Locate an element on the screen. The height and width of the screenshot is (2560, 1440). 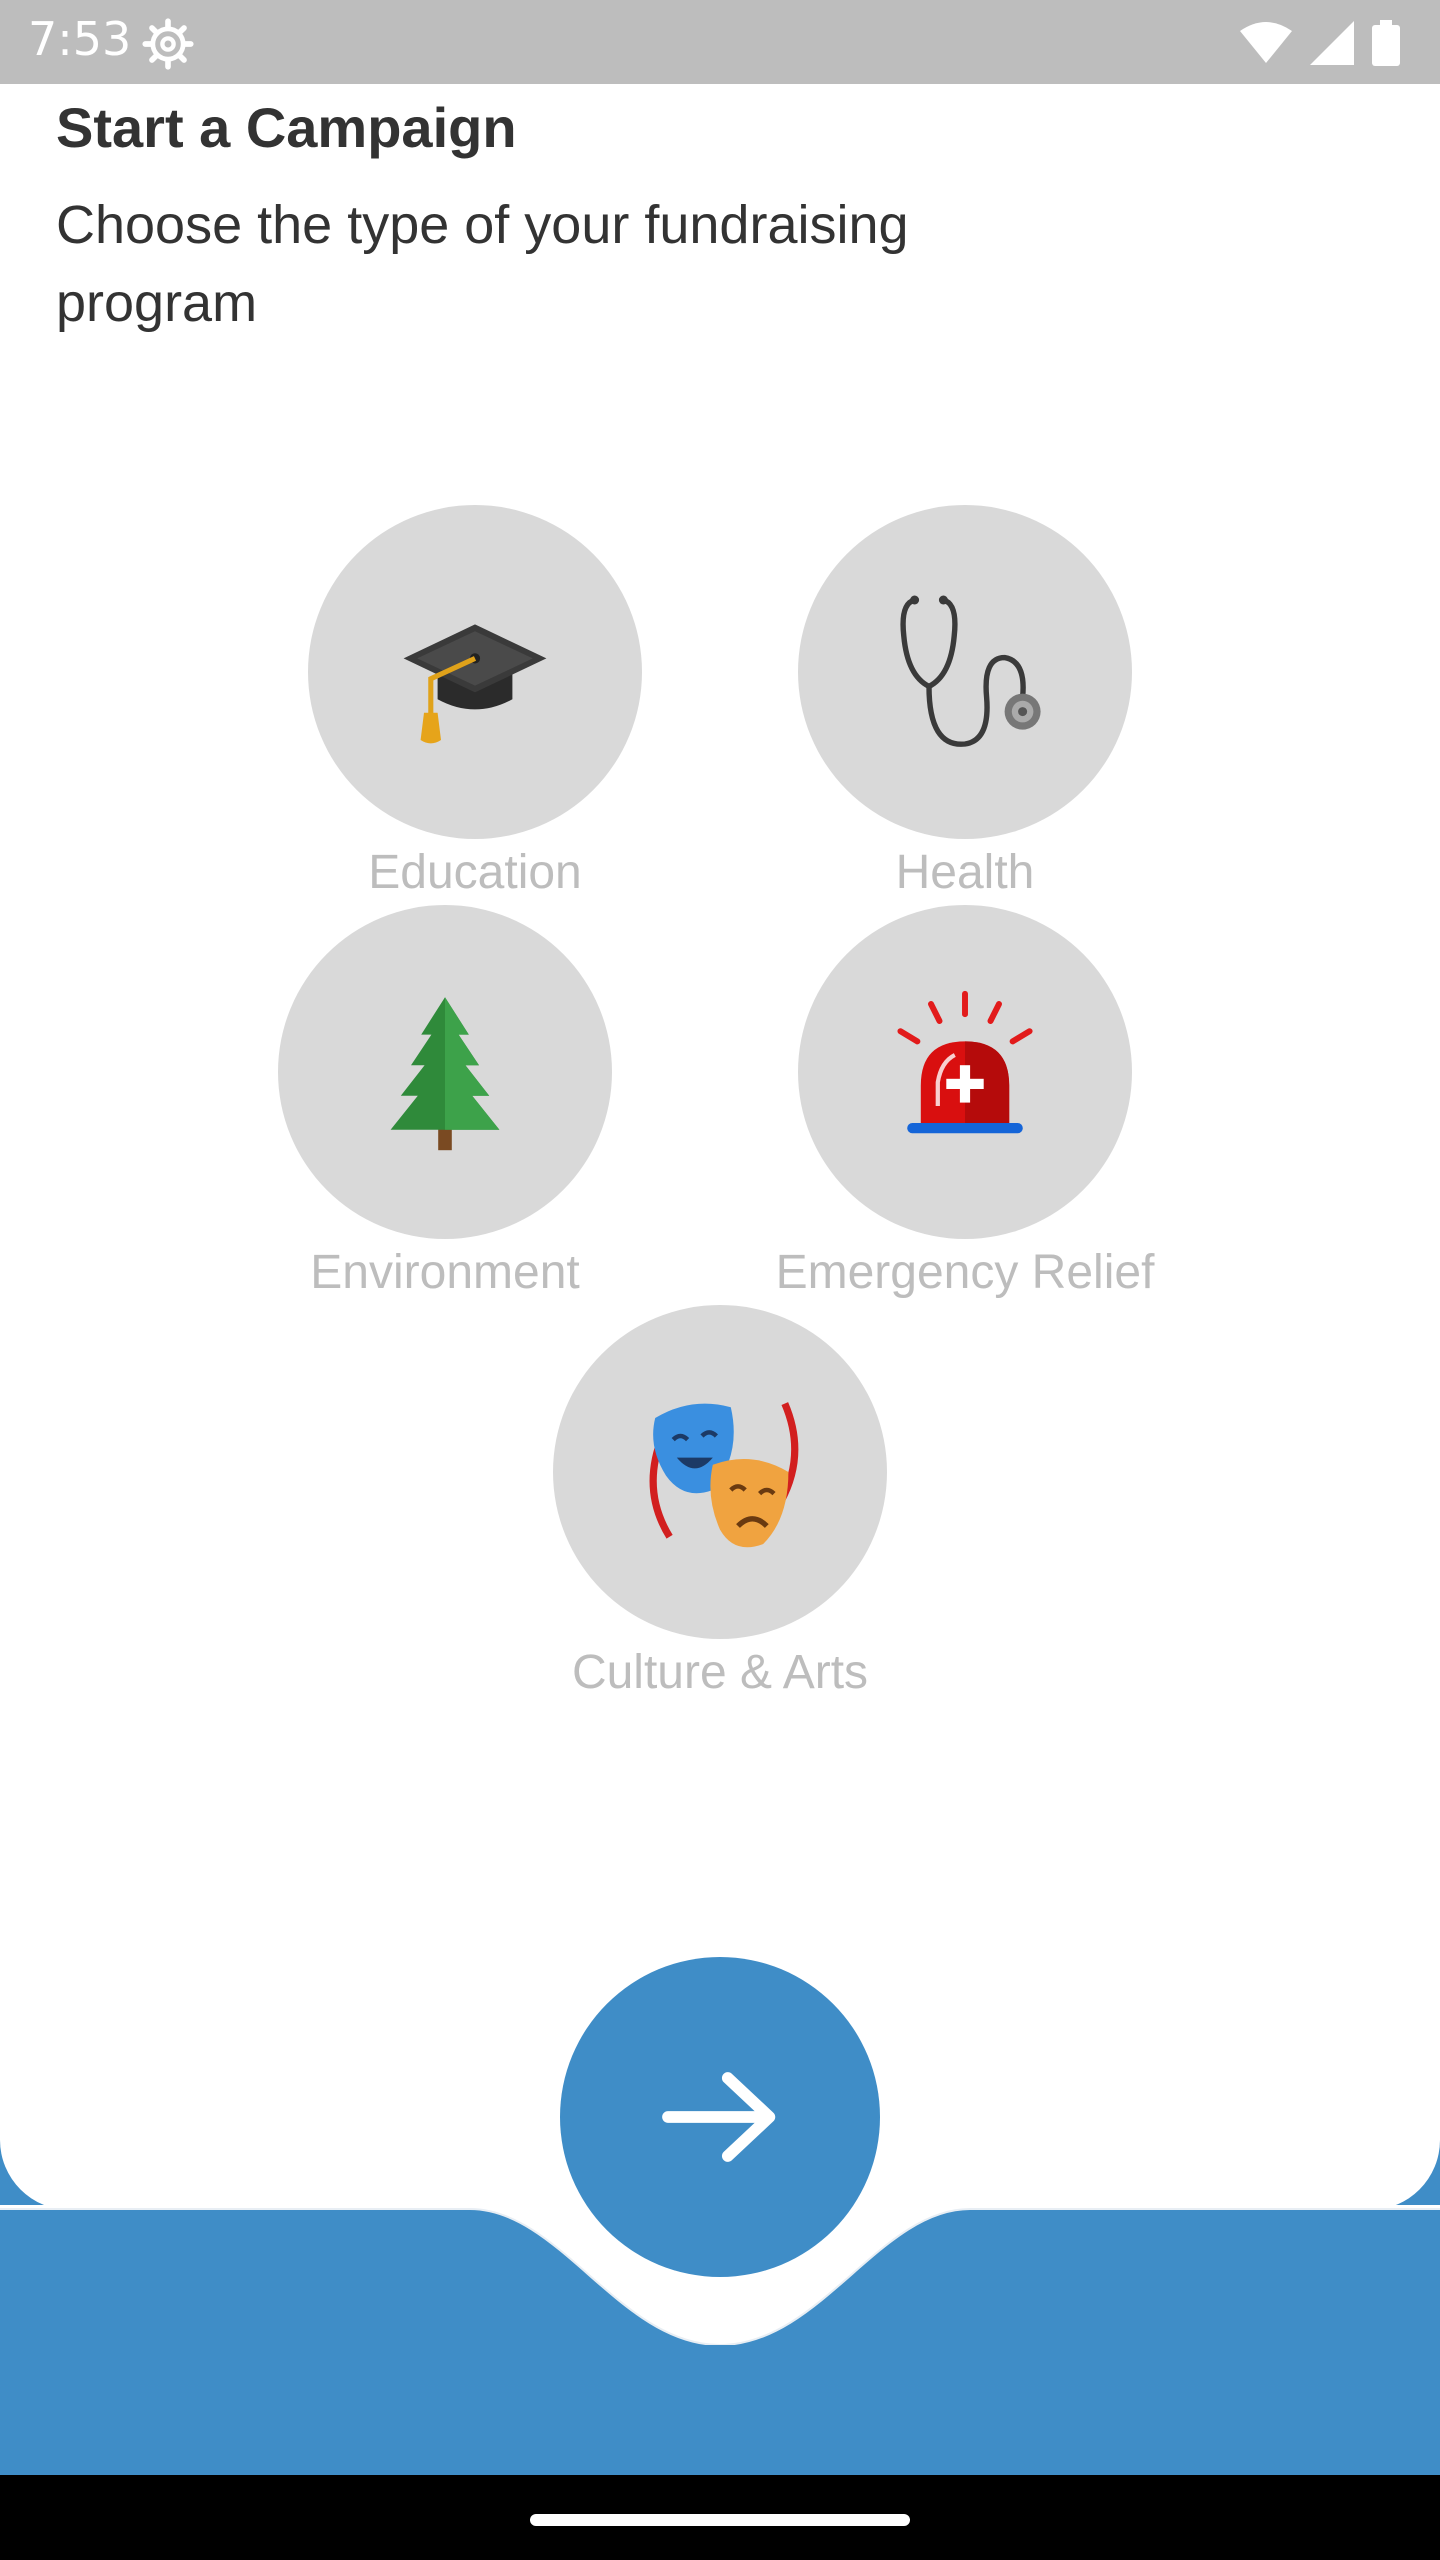
next-button is located at coordinates (720, 2117).